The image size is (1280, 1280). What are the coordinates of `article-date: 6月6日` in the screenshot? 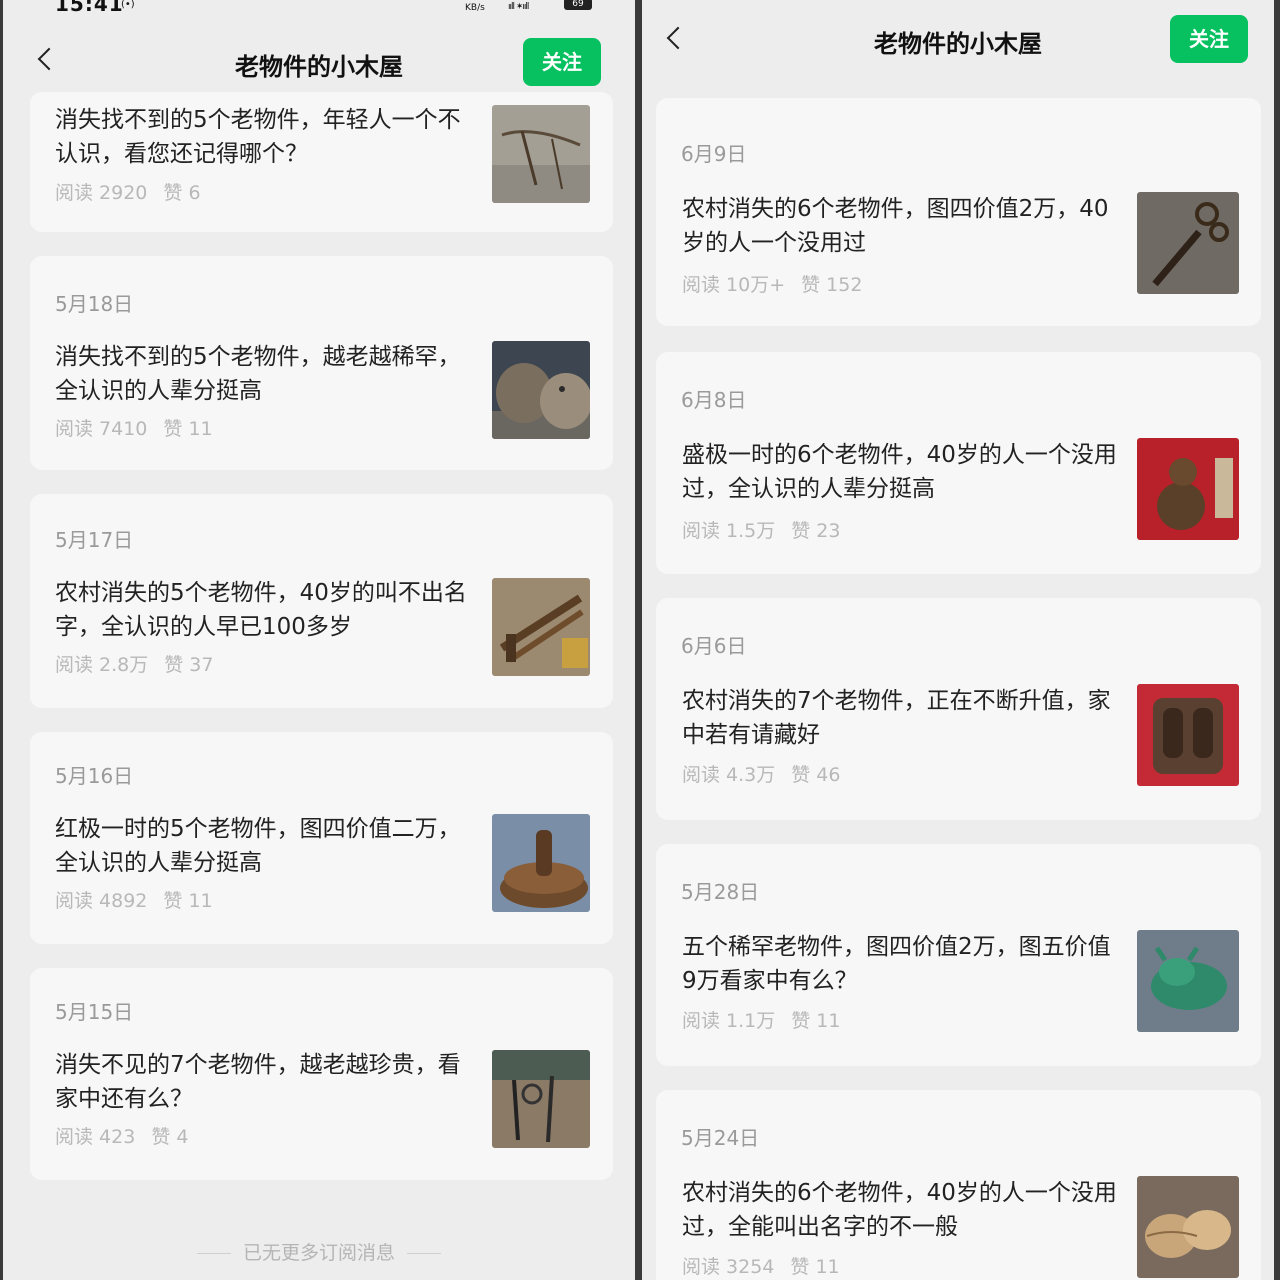 It's located at (714, 646).